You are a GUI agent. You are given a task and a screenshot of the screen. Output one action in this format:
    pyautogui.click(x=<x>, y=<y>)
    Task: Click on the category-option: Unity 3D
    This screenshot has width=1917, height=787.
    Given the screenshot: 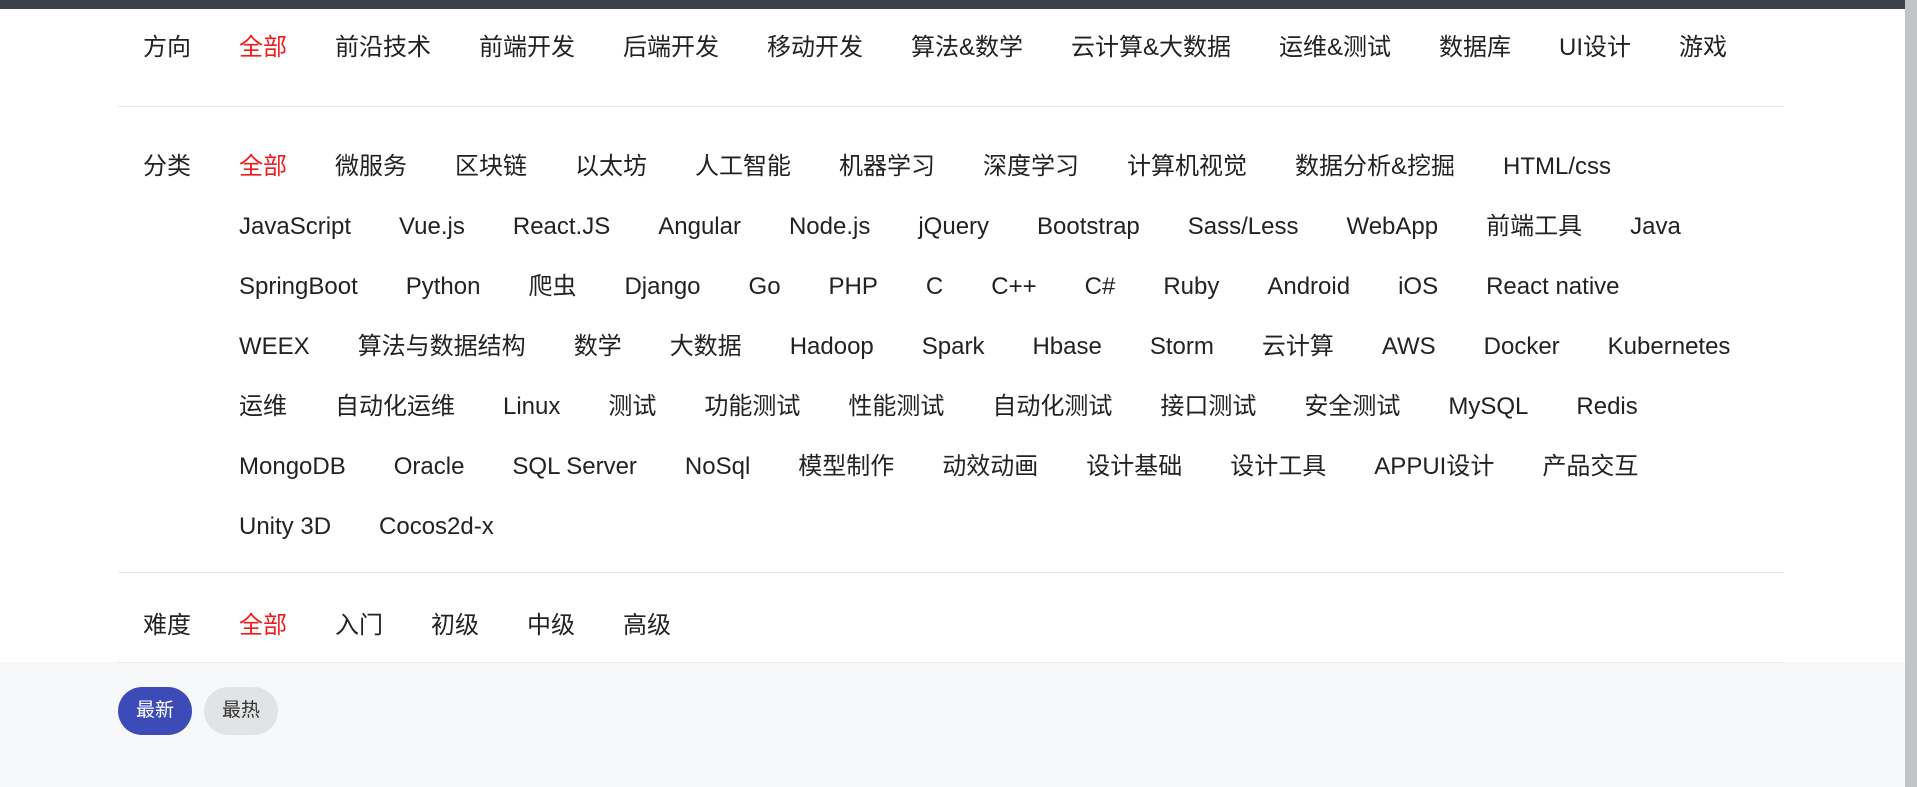 What is the action you would take?
    pyautogui.click(x=285, y=541)
    